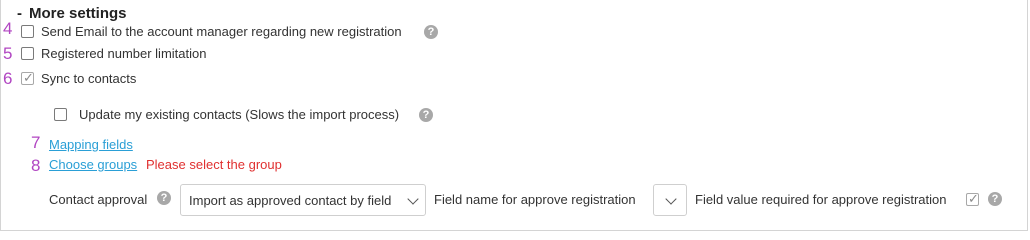 The width and height of the screenshot is (1030, 240). What do you see at coordinates (214, 164) in the screenshot?
I see `group-error-message: Please select the group` at bounding box center [214, 164].